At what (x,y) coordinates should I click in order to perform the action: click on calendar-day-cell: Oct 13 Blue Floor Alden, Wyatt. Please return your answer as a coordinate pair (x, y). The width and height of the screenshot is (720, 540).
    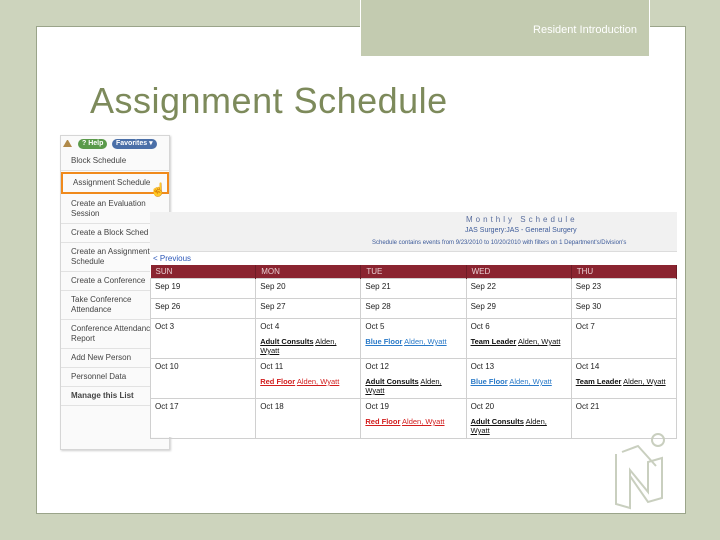
    Looking at the image, I should click on (518, 378).